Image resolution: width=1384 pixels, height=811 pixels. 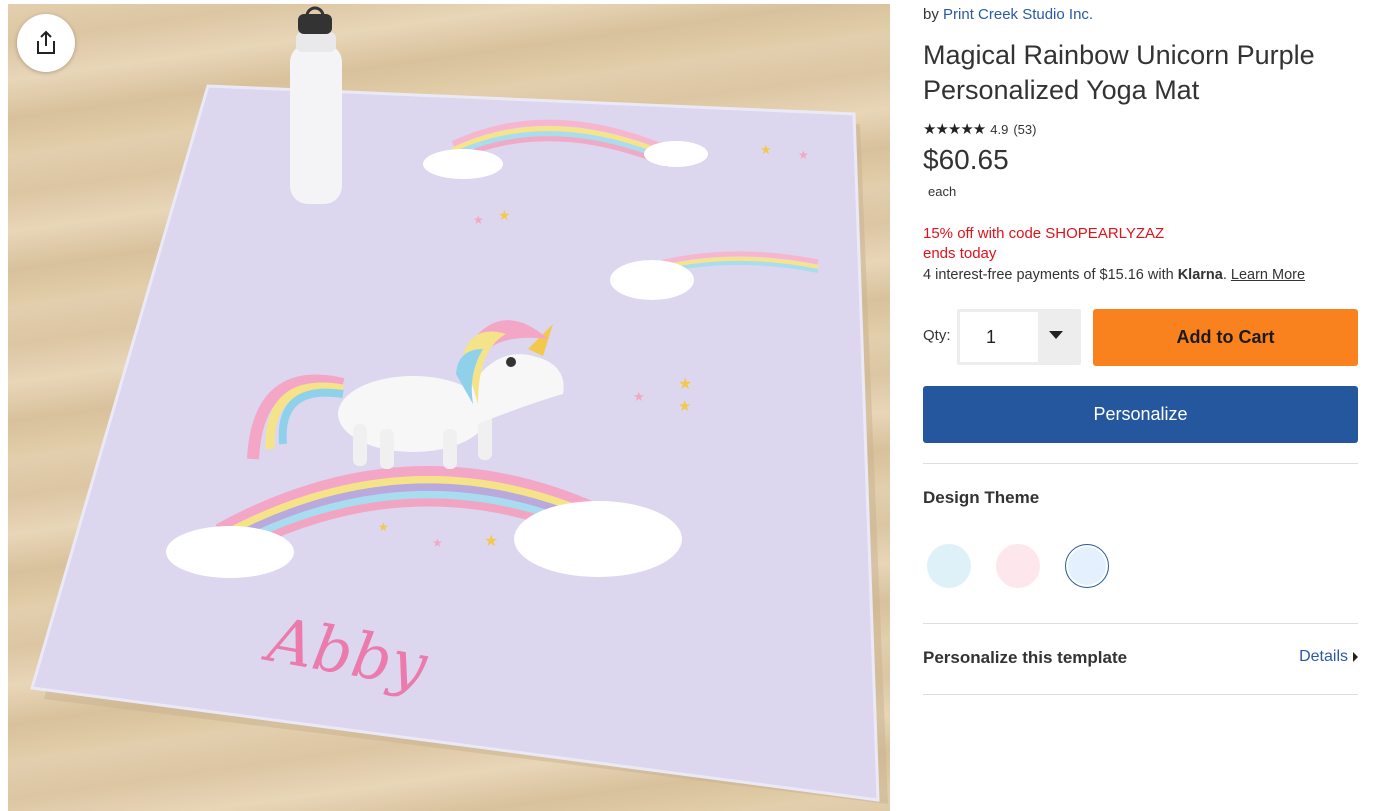 I want to click on store-byline: by Print Creek Studio Inc., so click(x=1008, y=14).